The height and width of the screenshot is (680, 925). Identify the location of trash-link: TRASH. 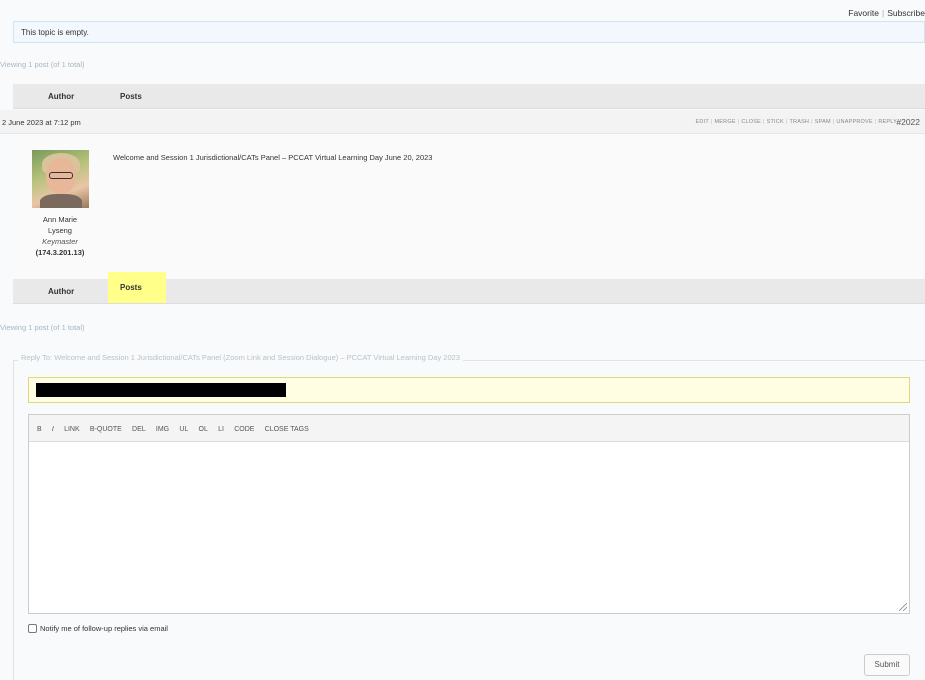
(799, 122).